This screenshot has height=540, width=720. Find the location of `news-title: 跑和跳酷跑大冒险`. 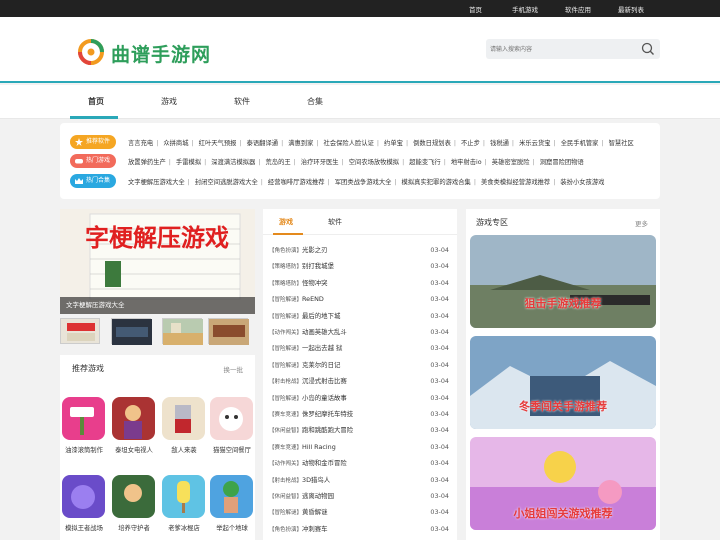

news-title: 跑和跳酷跑大冒险 is located at coordinates (327, 430).